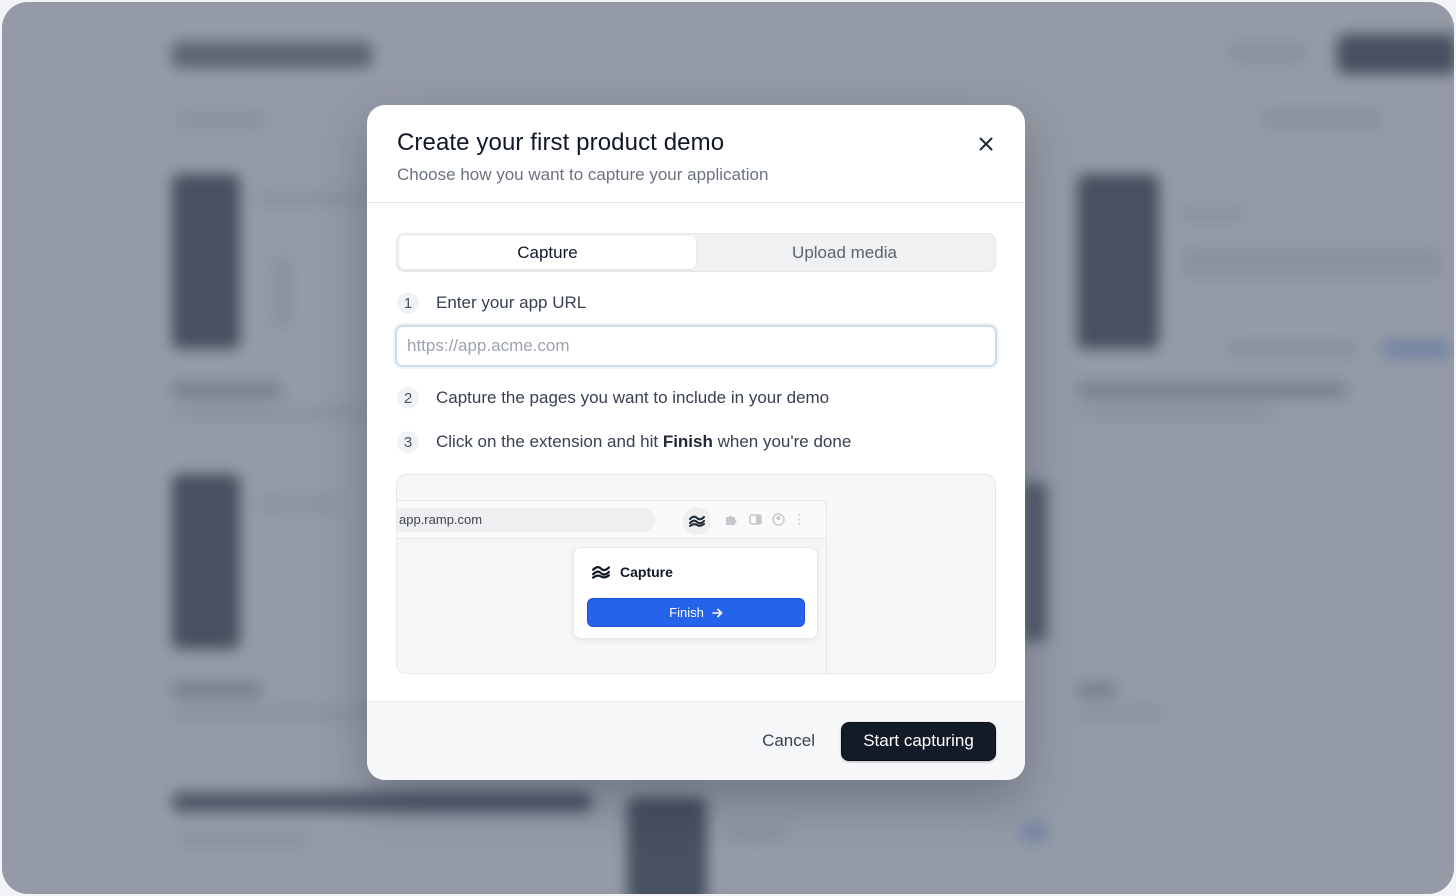  Describe the element at coordinates (408, 442) in the screenshot. I see `step-number: 3` at that location.